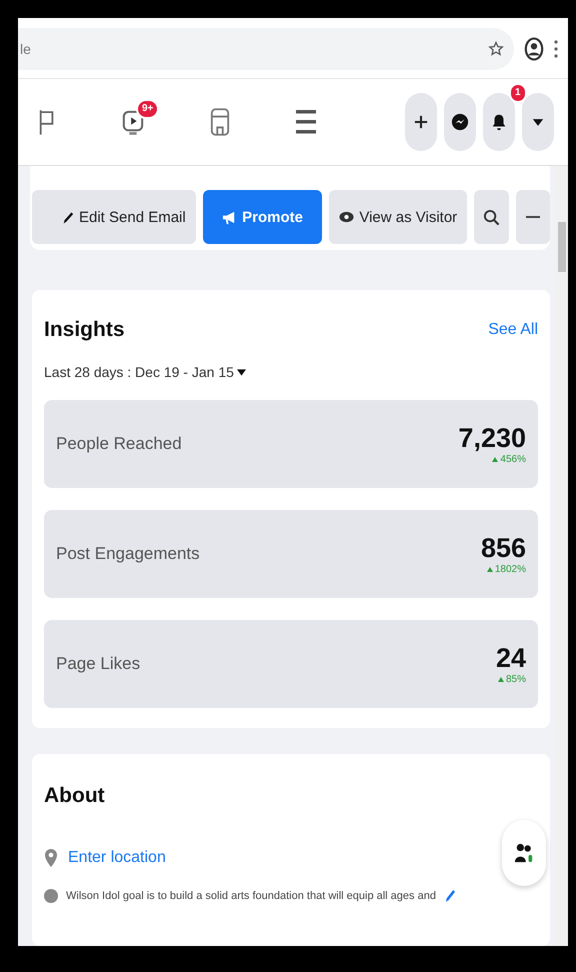 Image resolution: width=576 pixels, height=972 pixels. I want to click on section-title: About, so click(75, 796).